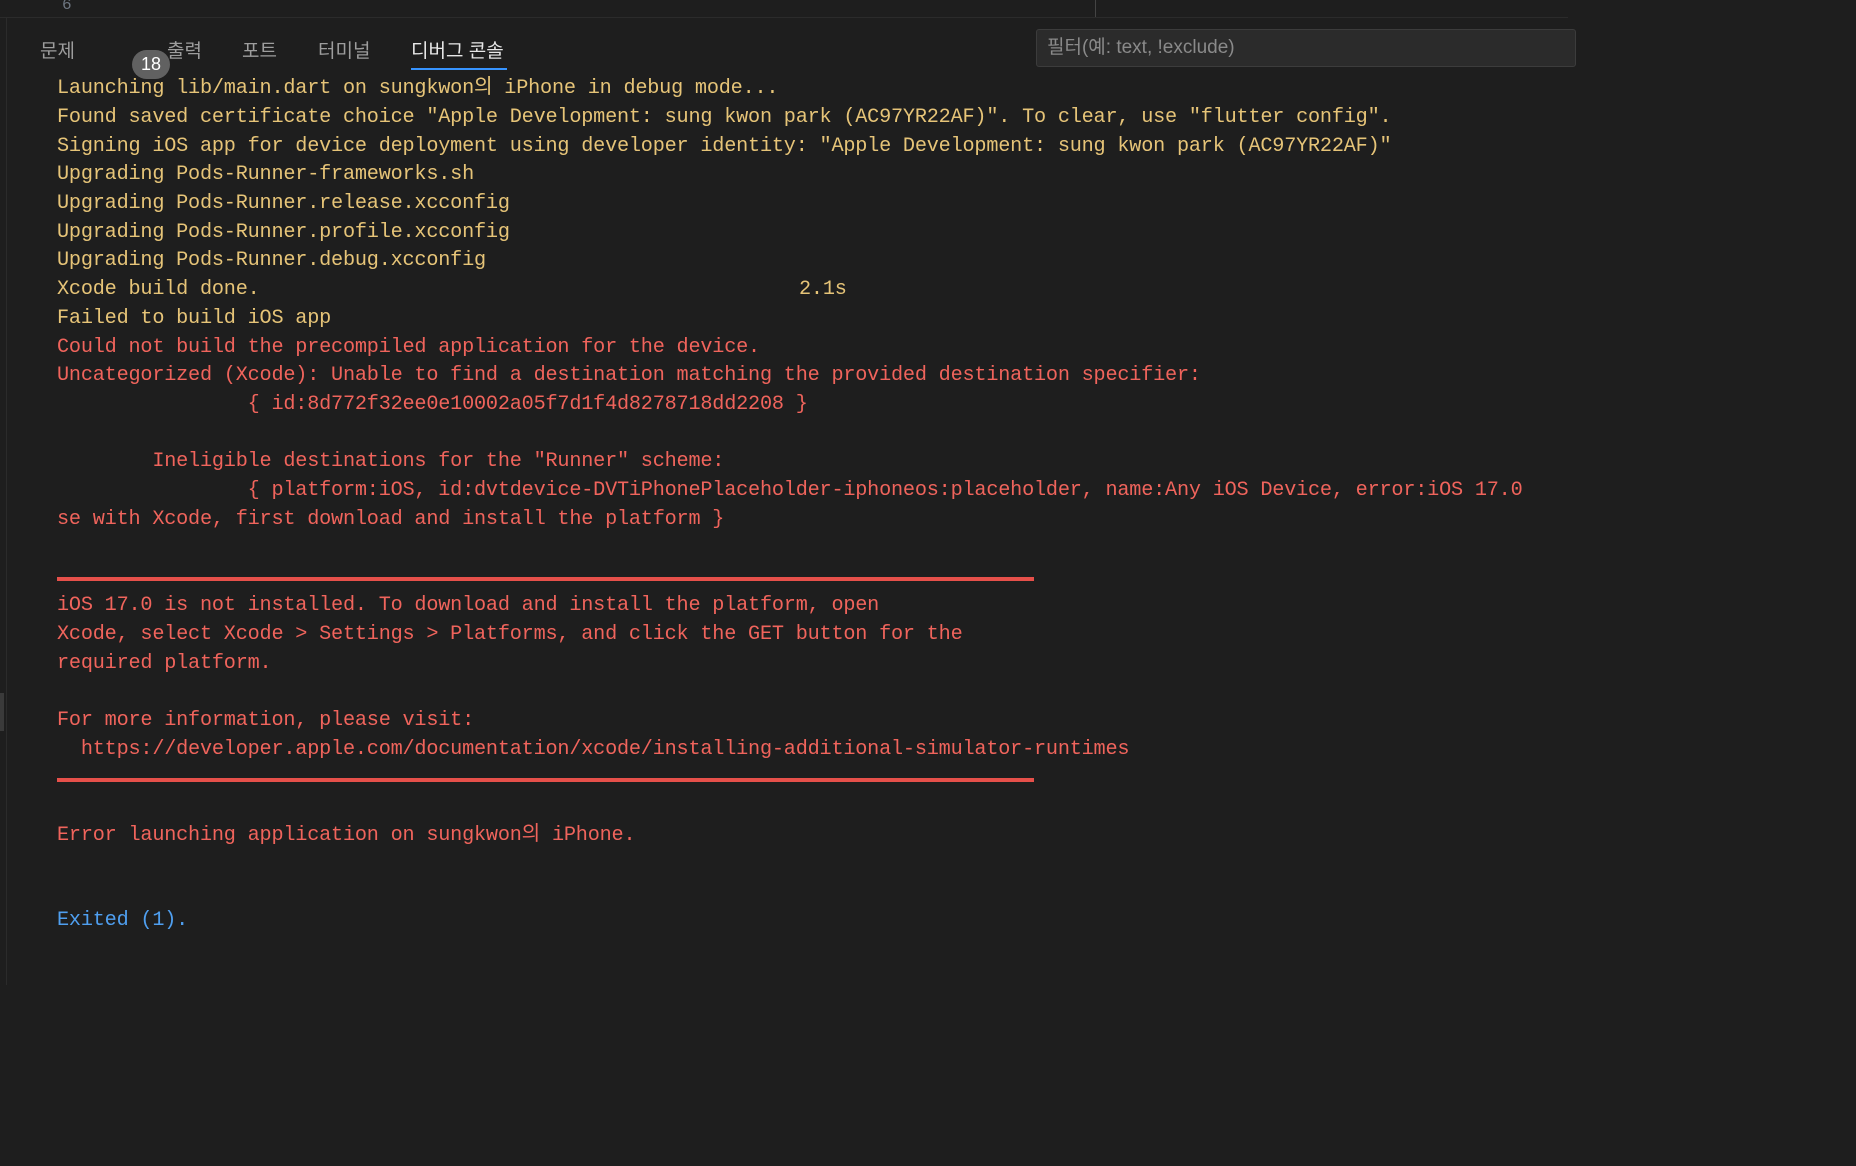 This screenshot has height=1166, width=1856. What do you see at coordinates (266, 174) in the screenshot?
I see `console-line: Upgrading Pods-Runner-frameworks.sh` at bounding box center [266, 174].